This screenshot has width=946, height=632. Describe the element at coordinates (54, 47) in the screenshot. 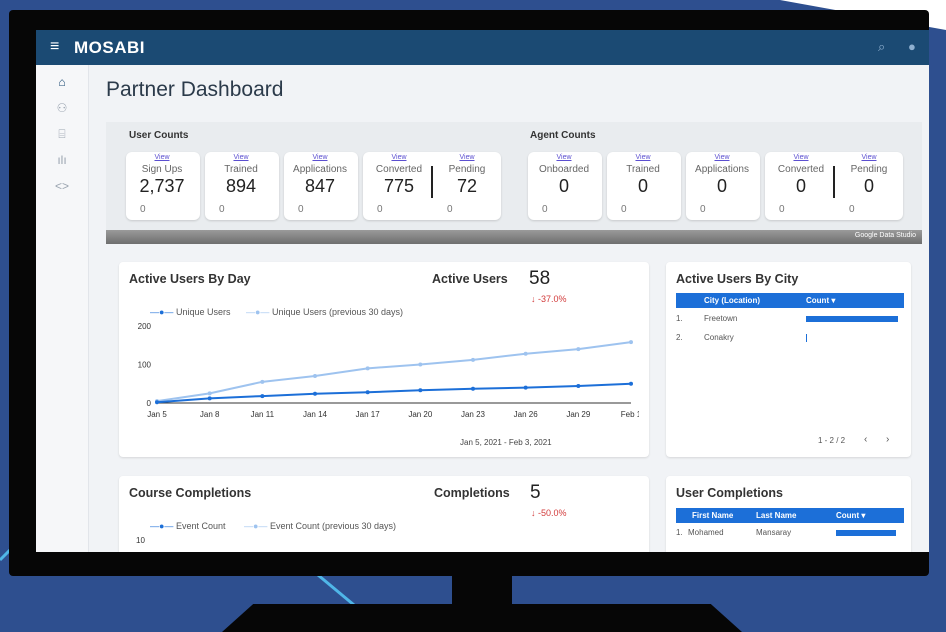

I see `hamburger-icon: ≡` at that location.